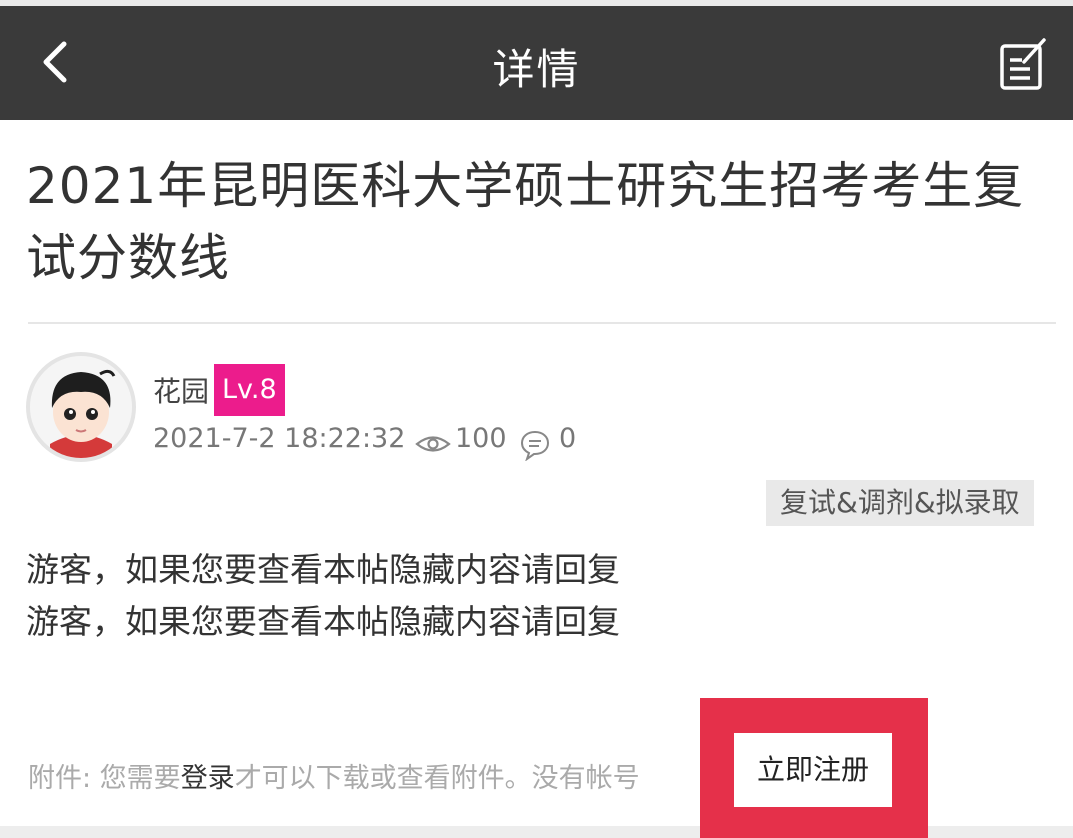 Image resolution: width=1073 pixels, height=838 pixels. What do you see at coordinates (536, 69) in the screenshot?
I see `page-title: 详情` at bounding box center [536, 69].